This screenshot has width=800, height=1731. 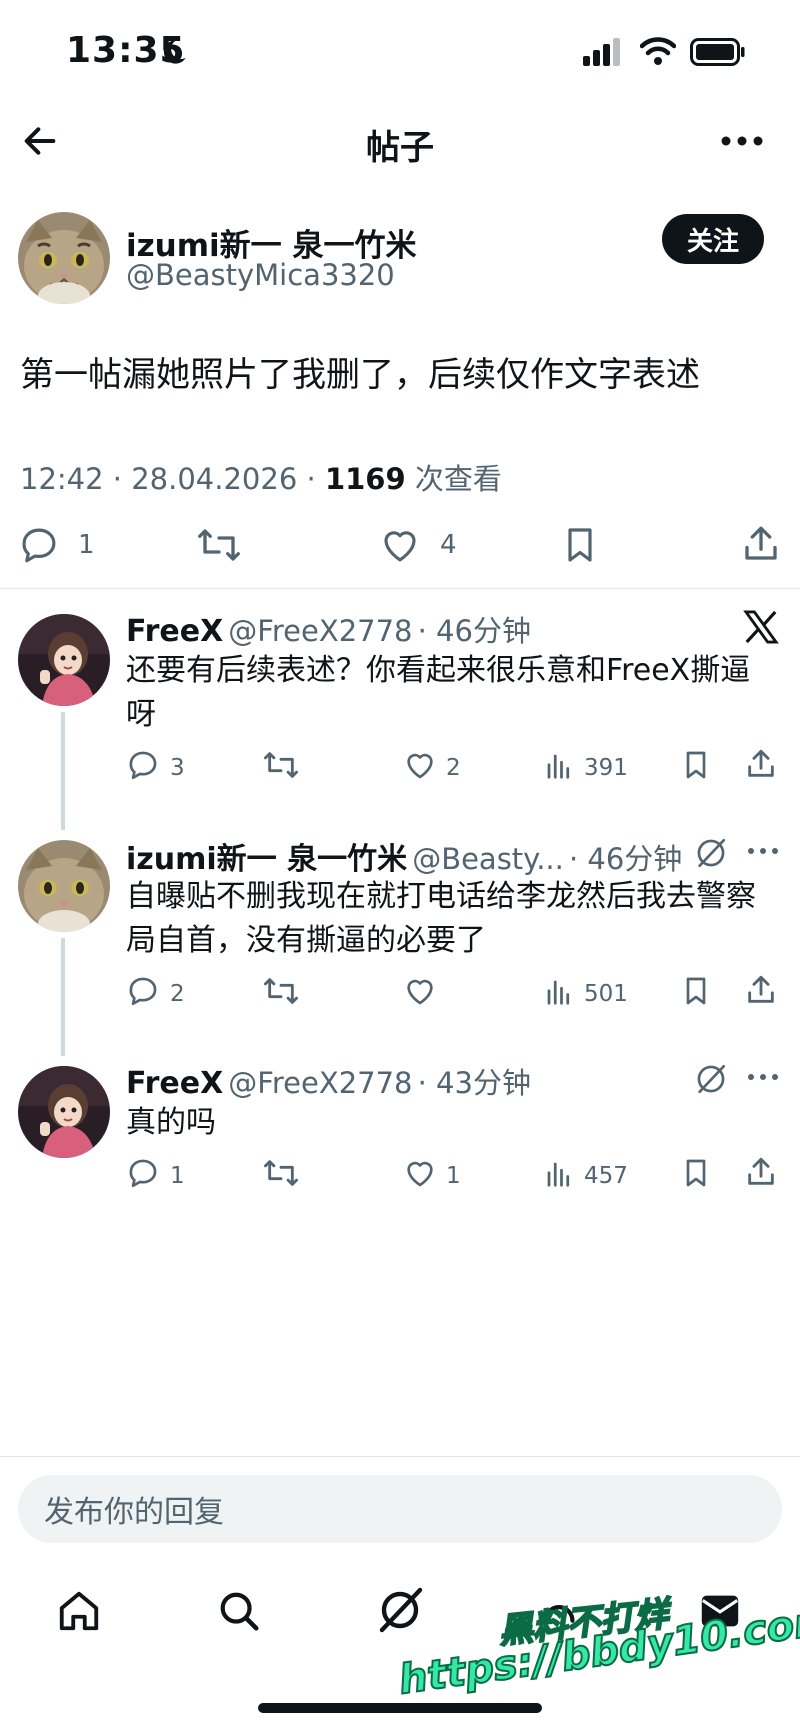 What do you see at coordinates (606, 768) in the screenshot?
I see `view-count: 391` at bounding box center [606, 768].